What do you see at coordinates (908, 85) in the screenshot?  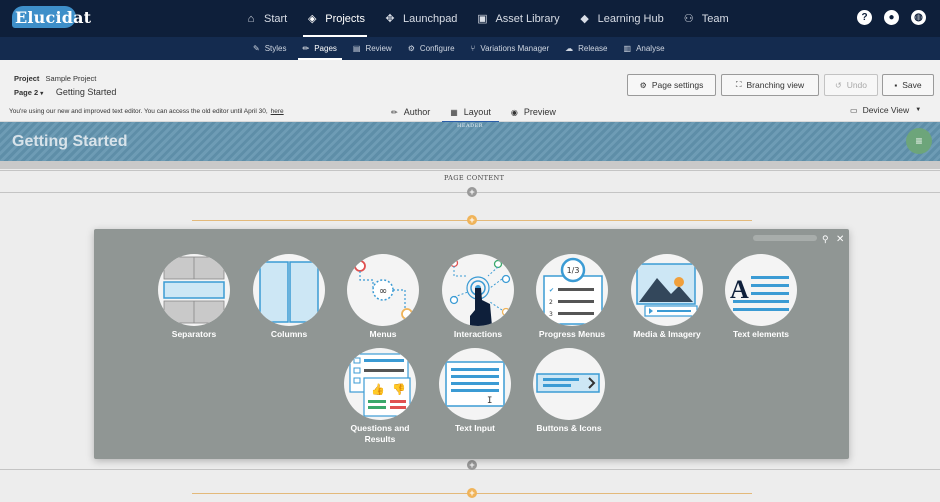 I see `save-button: ▪ Save` at bounding box center [908, 85].